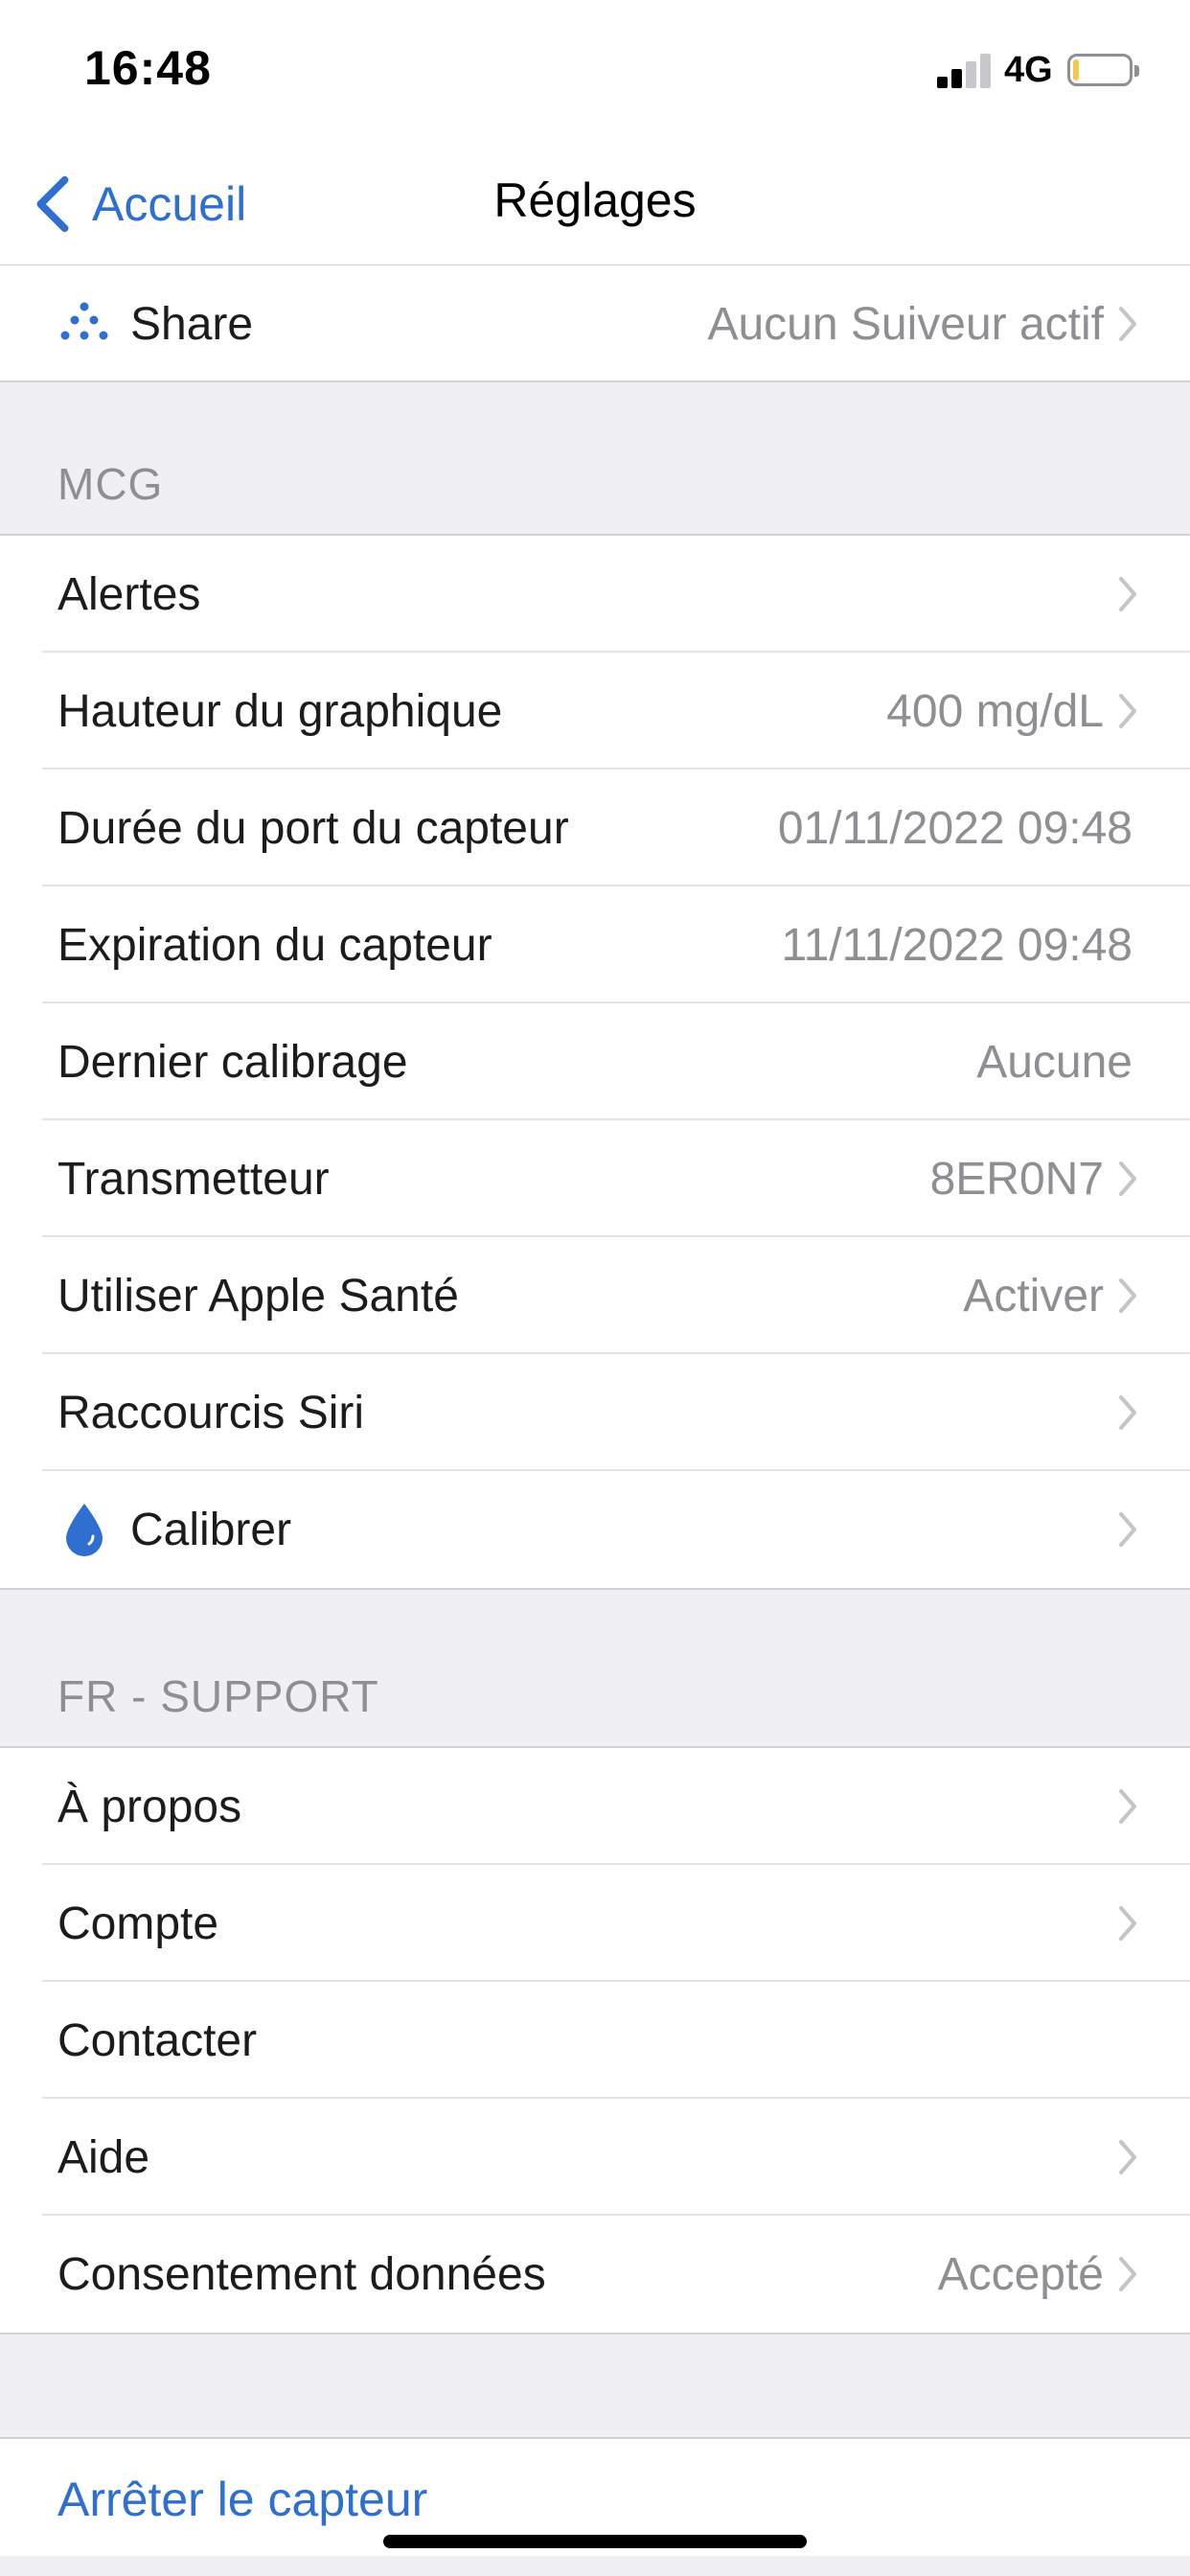  I want to click on share-value: Aucun Suiveur actif, so click(905, 324).